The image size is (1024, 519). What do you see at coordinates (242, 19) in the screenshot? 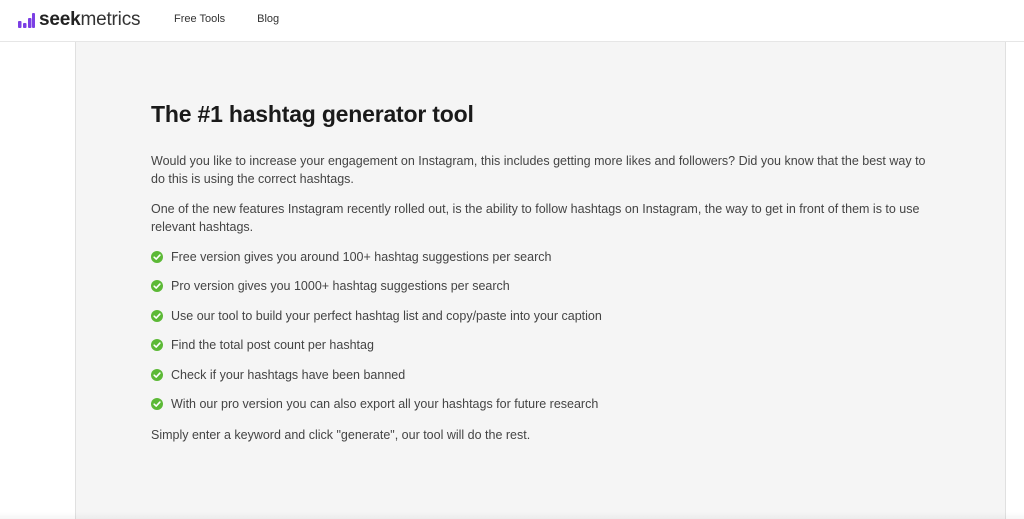
I see `main-nav: Free Tools Blog` at bounding box center [242, 19].